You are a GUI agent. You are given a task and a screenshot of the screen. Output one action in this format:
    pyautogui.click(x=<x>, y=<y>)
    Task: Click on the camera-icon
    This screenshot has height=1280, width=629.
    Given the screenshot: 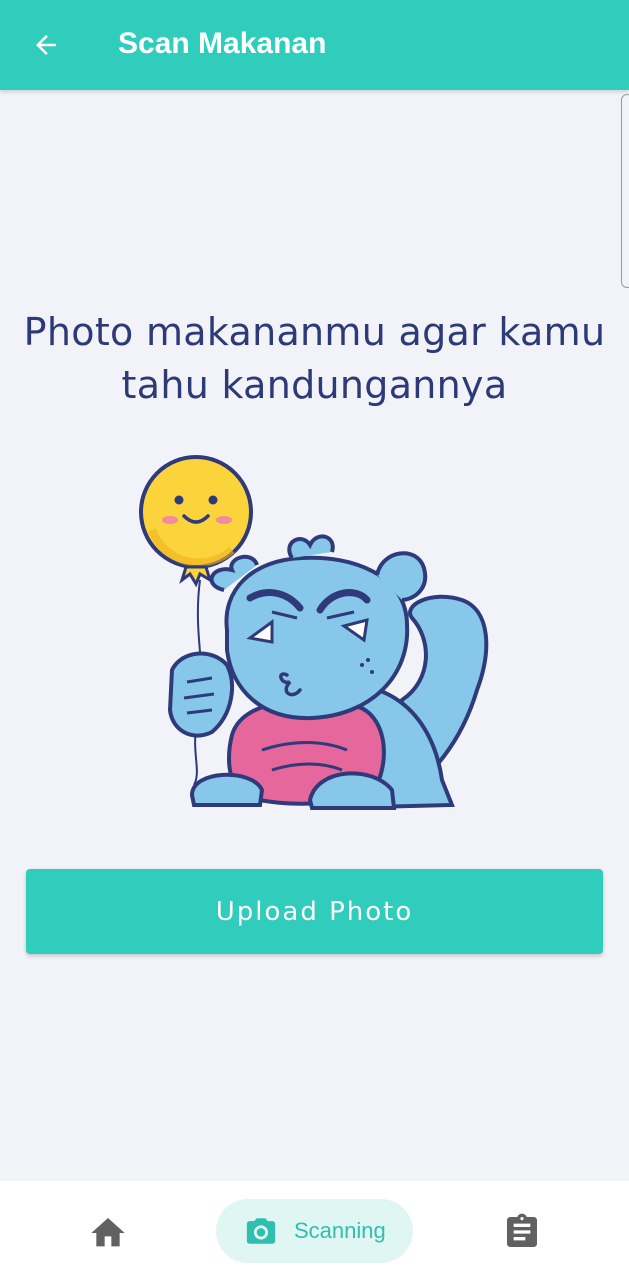 What is the action you would take?
    pyautogui.click(x=261, y=1231)
    